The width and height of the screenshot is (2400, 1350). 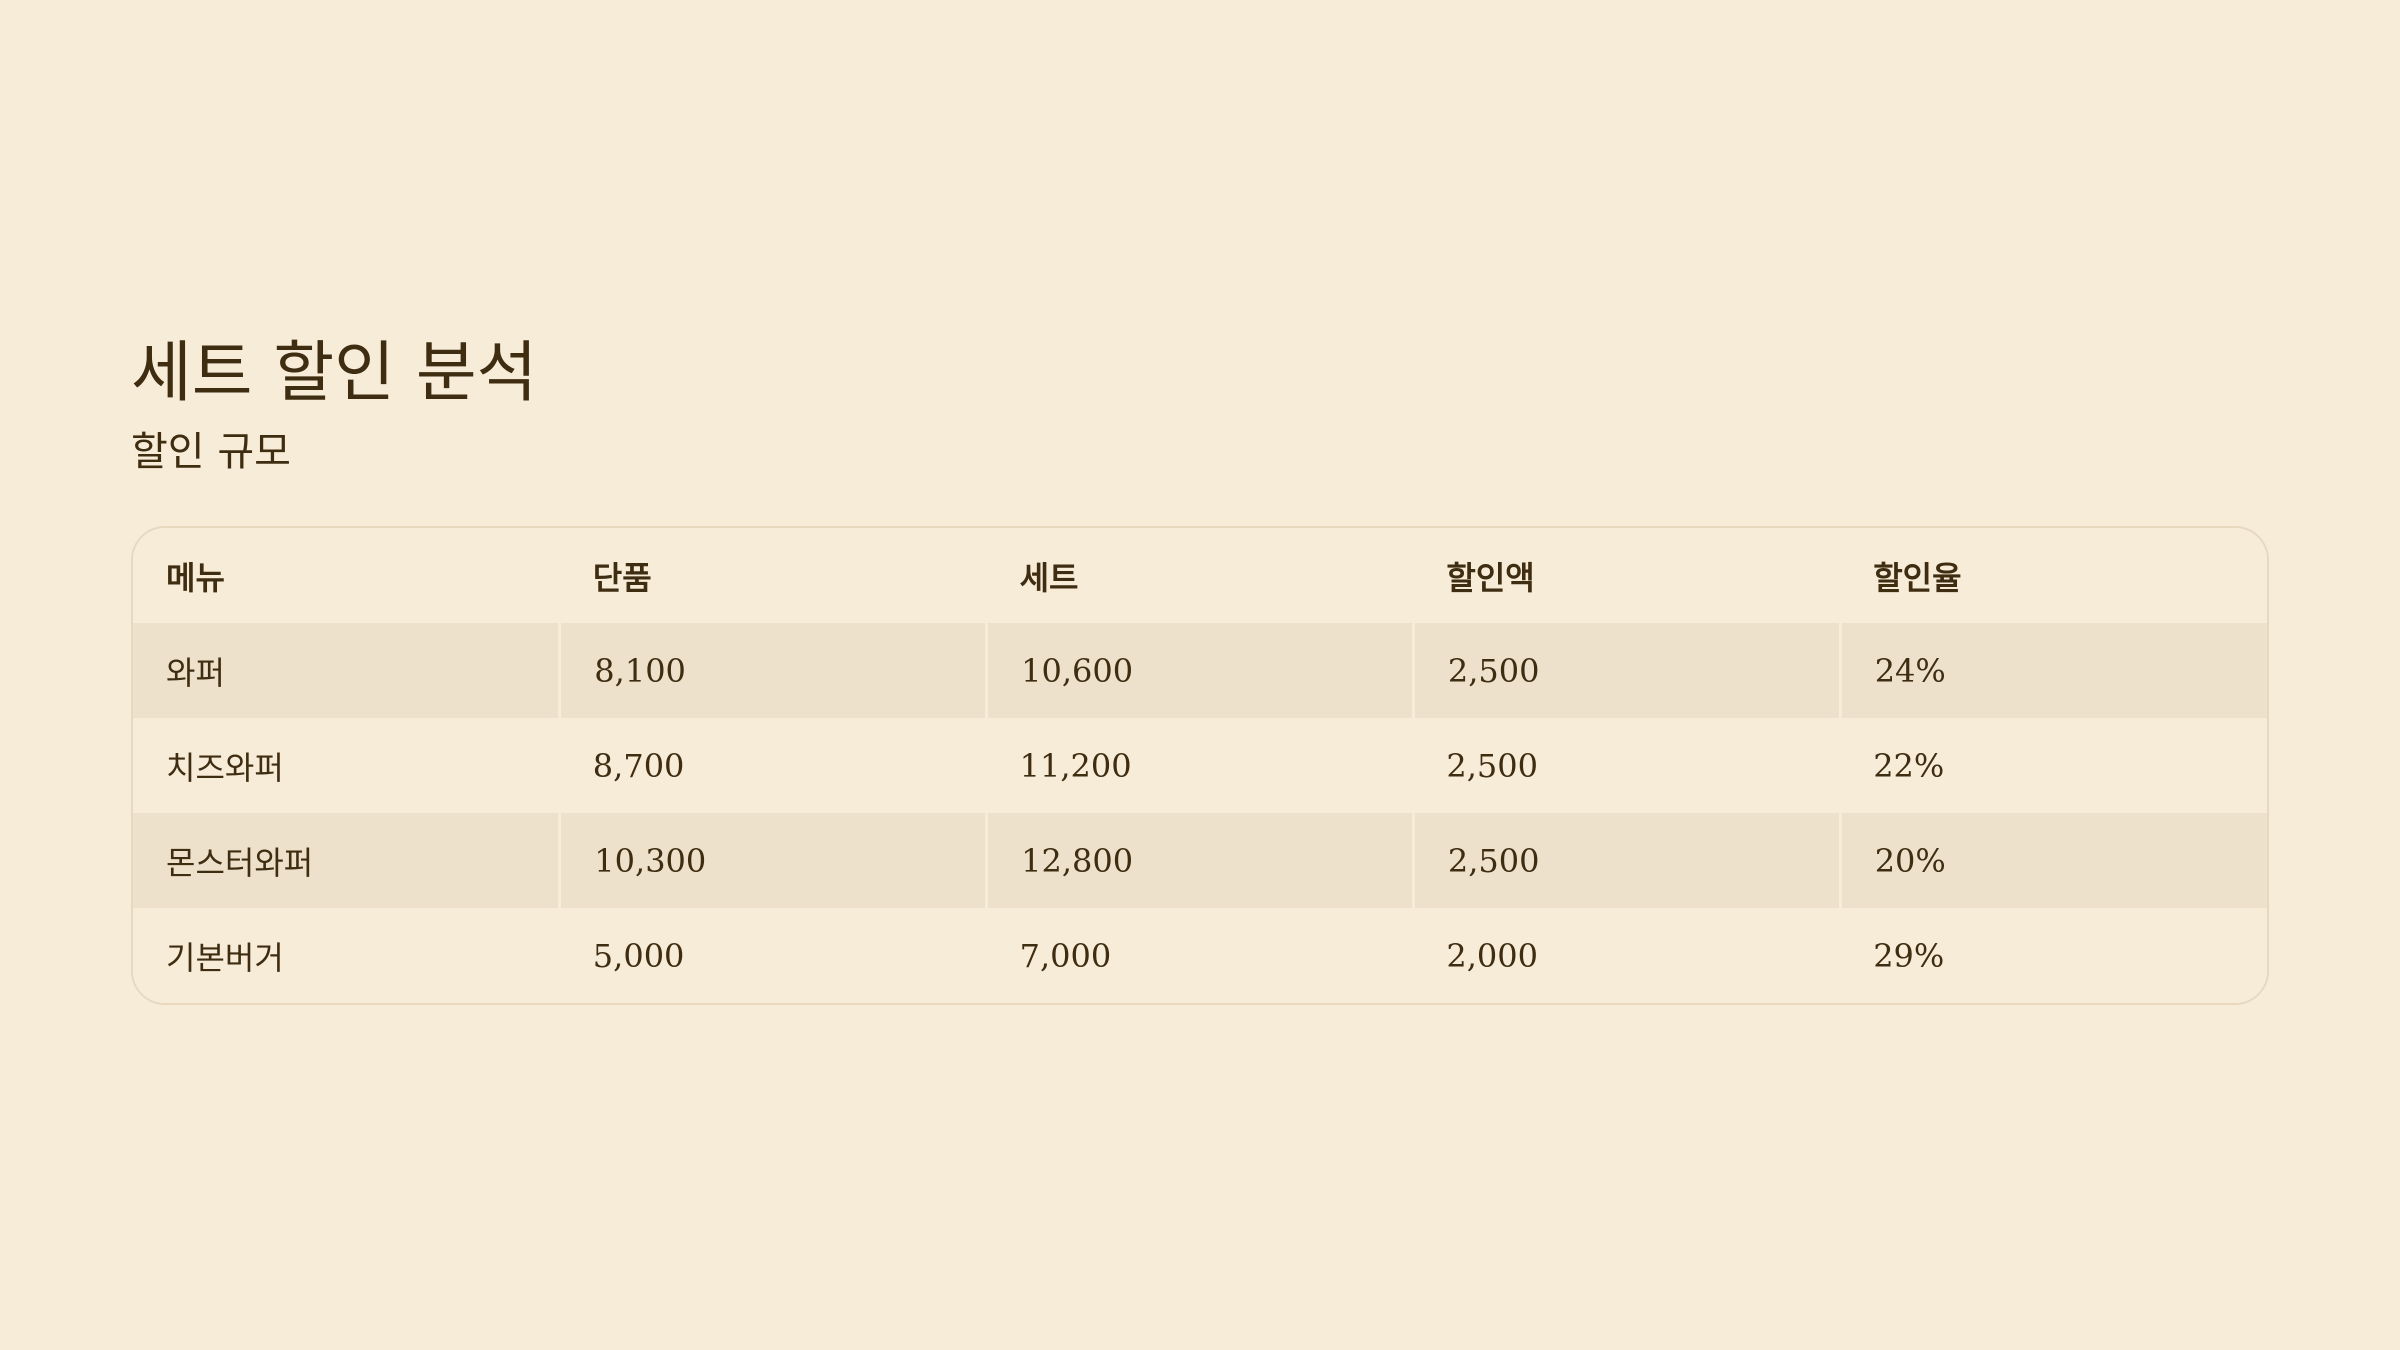 I want to click on cell-menu: 기본버거, so click(x=346, y=955).